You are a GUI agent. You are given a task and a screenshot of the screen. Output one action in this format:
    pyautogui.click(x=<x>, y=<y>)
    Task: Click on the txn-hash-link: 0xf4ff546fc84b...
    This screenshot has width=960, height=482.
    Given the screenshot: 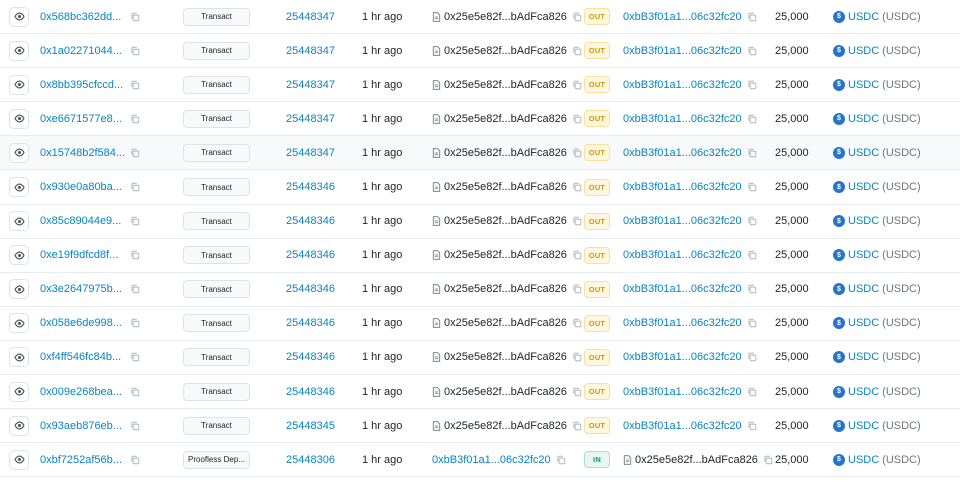 What is the action you would take?
    pyautogui.click(x=80, y=357)
    